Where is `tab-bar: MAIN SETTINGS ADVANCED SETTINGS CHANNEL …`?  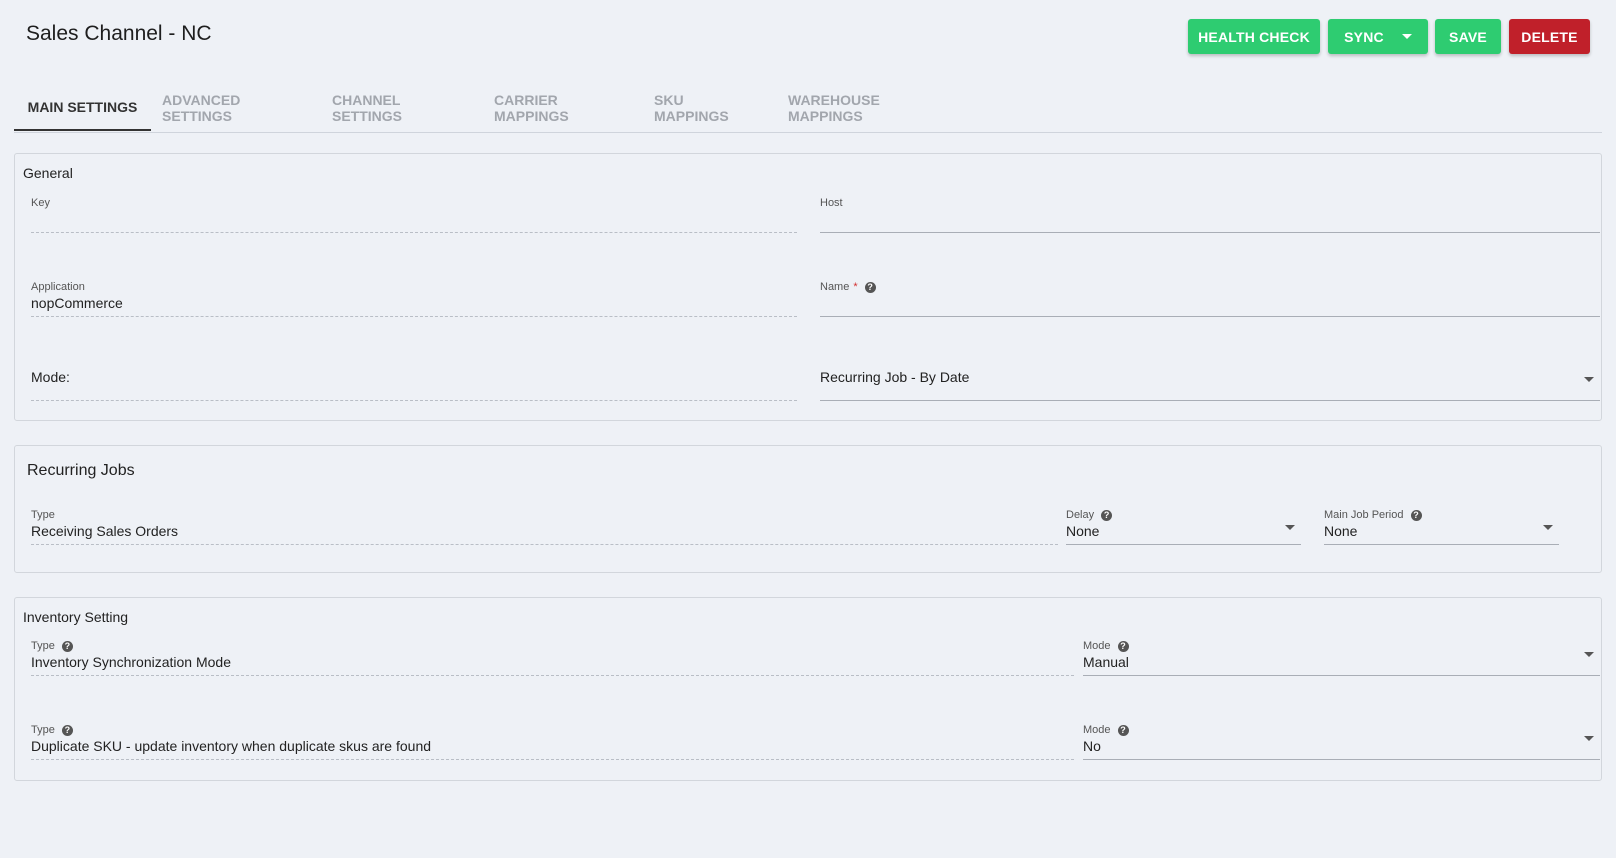 tab-bar: MAIN SETTINGS ADVANCED SETTINGS CHANNEL … is located at coordinates (808, 108).